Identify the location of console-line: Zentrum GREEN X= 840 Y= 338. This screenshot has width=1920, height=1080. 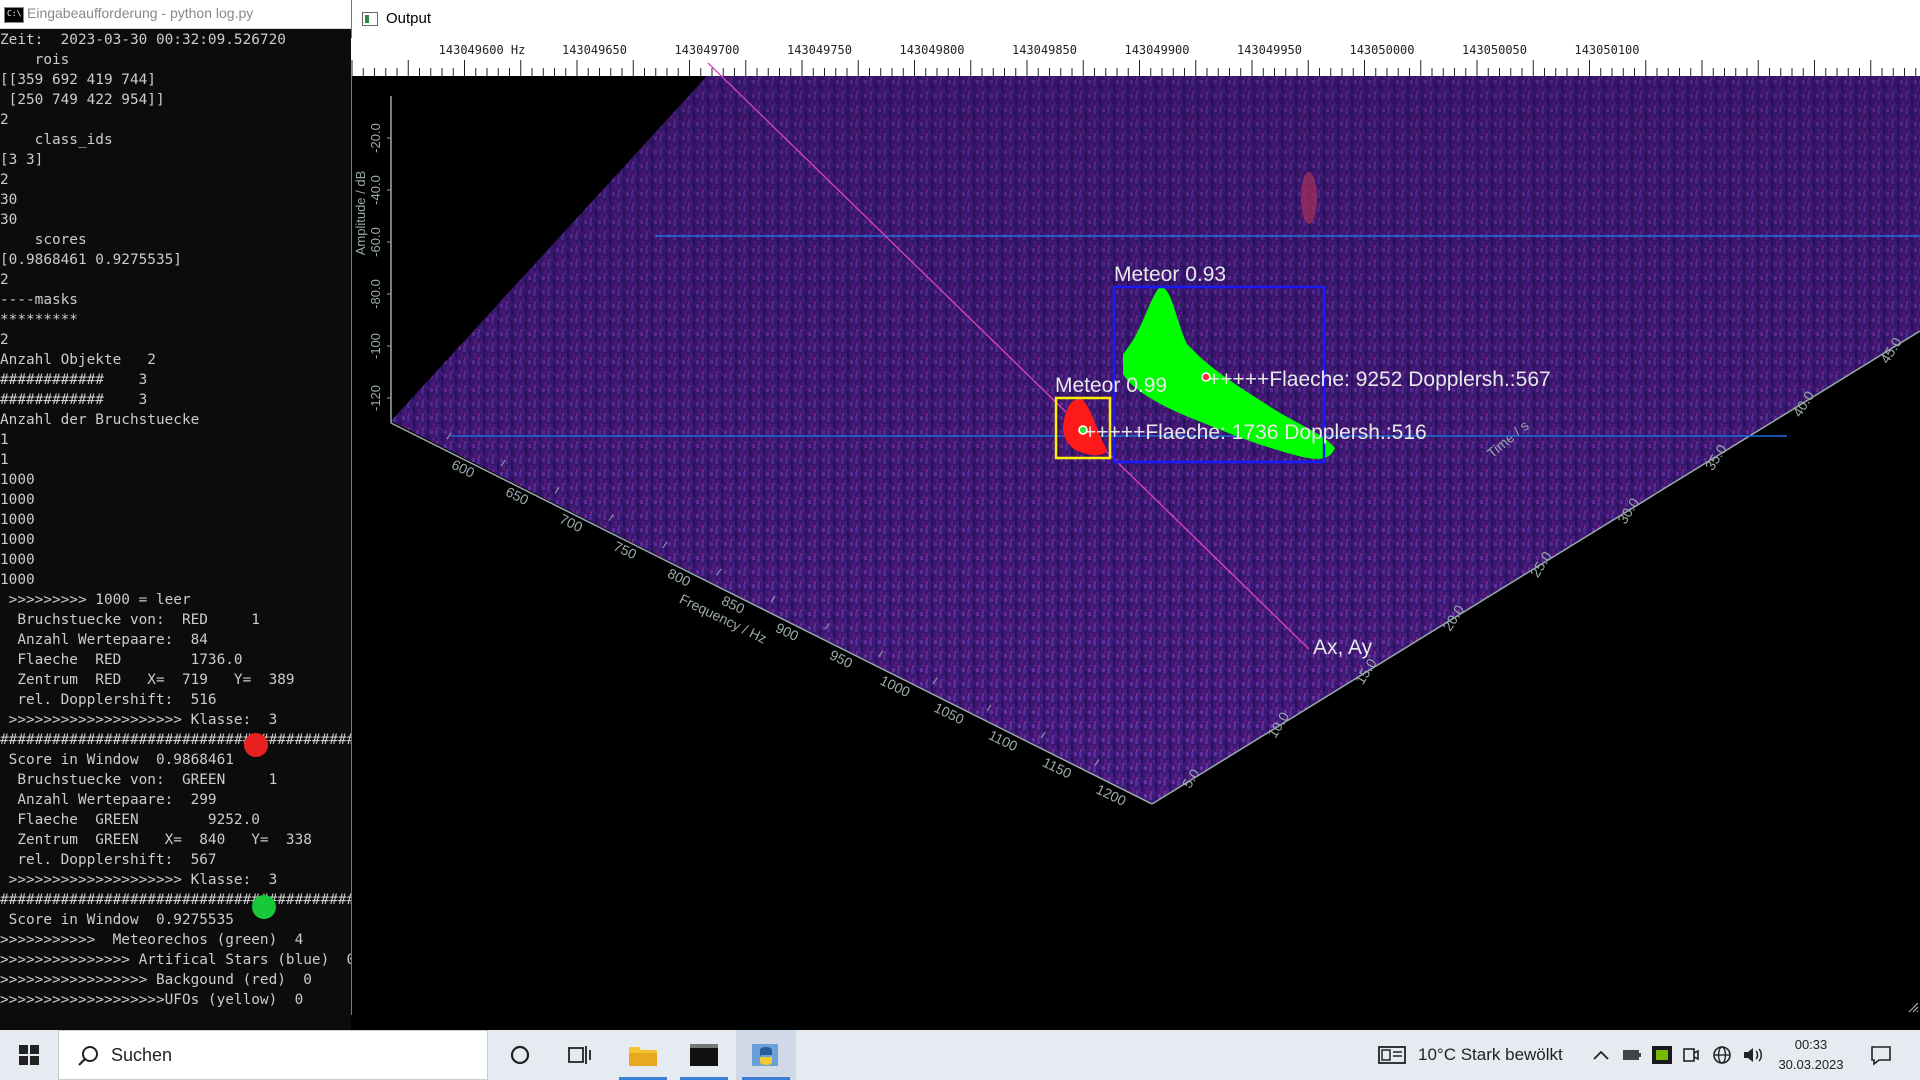
(156, 840).